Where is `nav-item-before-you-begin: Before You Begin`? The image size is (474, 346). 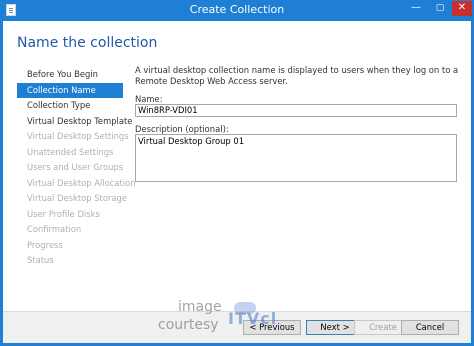
nav-item-before-you-begin: Before You Begin is located at coordinates (70, 75).